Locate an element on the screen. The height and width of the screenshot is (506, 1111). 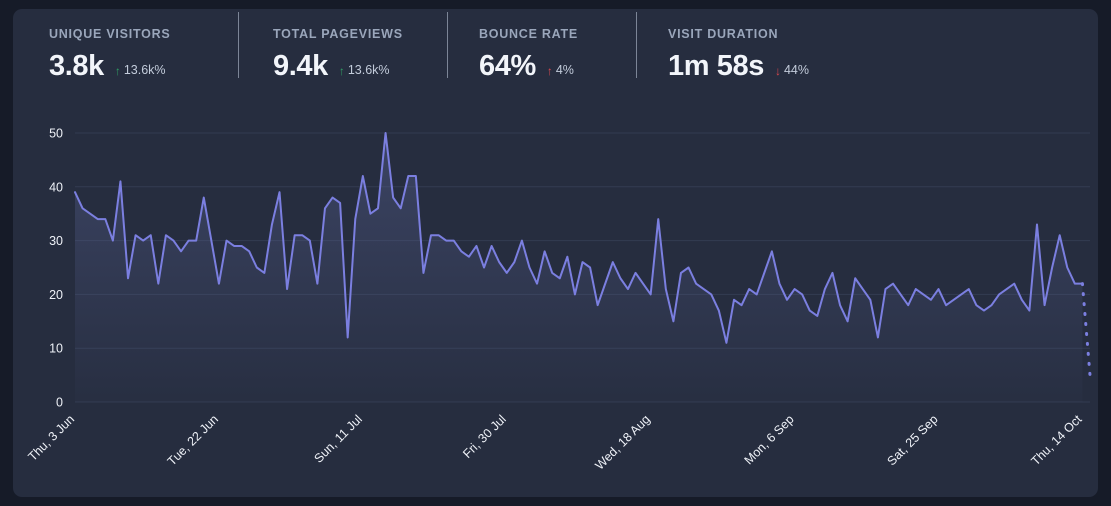
y-axis-tick-label: 50 is located at coordinates (56, 134).